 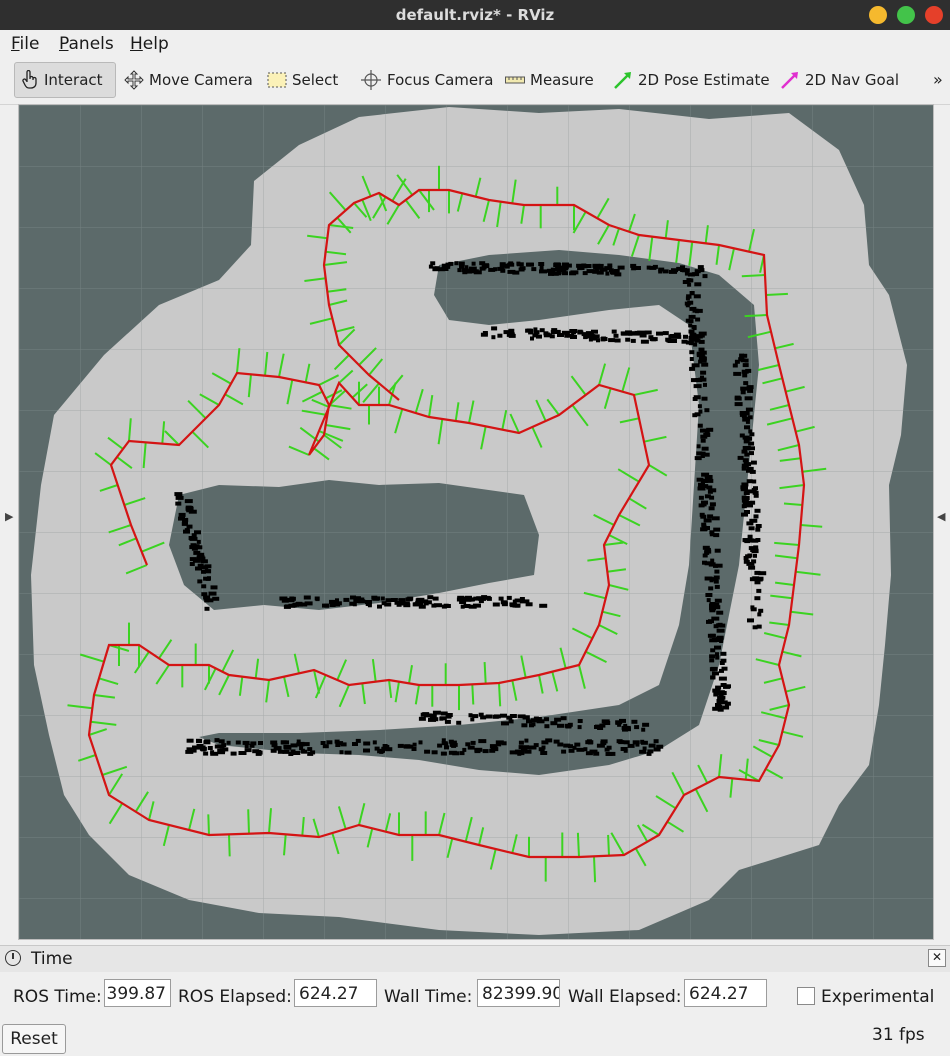 I want to click on minimize-button, so click(x=878, y=15).